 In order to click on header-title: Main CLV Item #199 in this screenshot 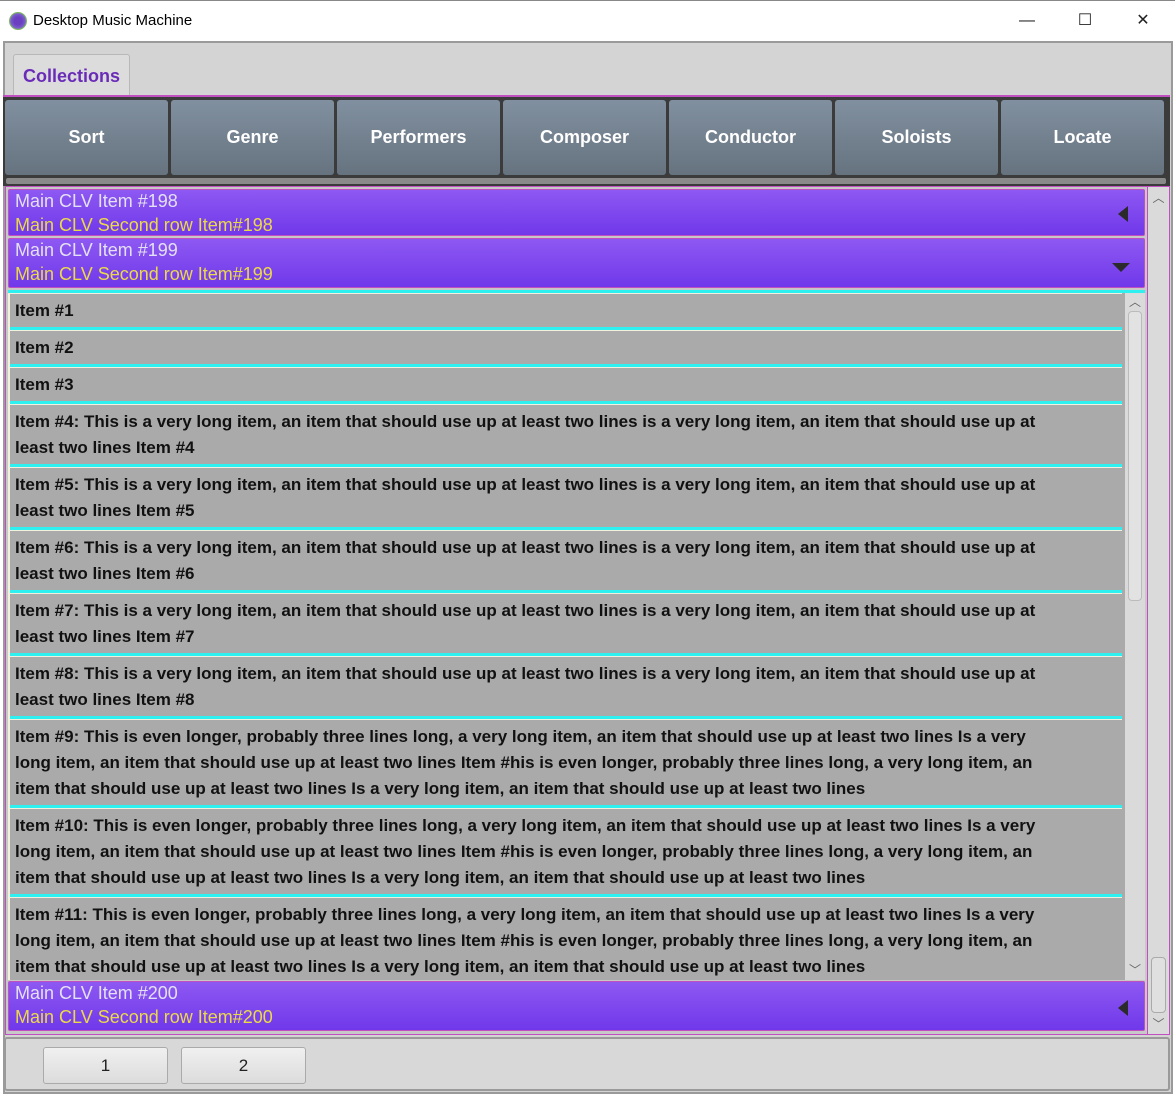, I will do `click(96, 250)`.